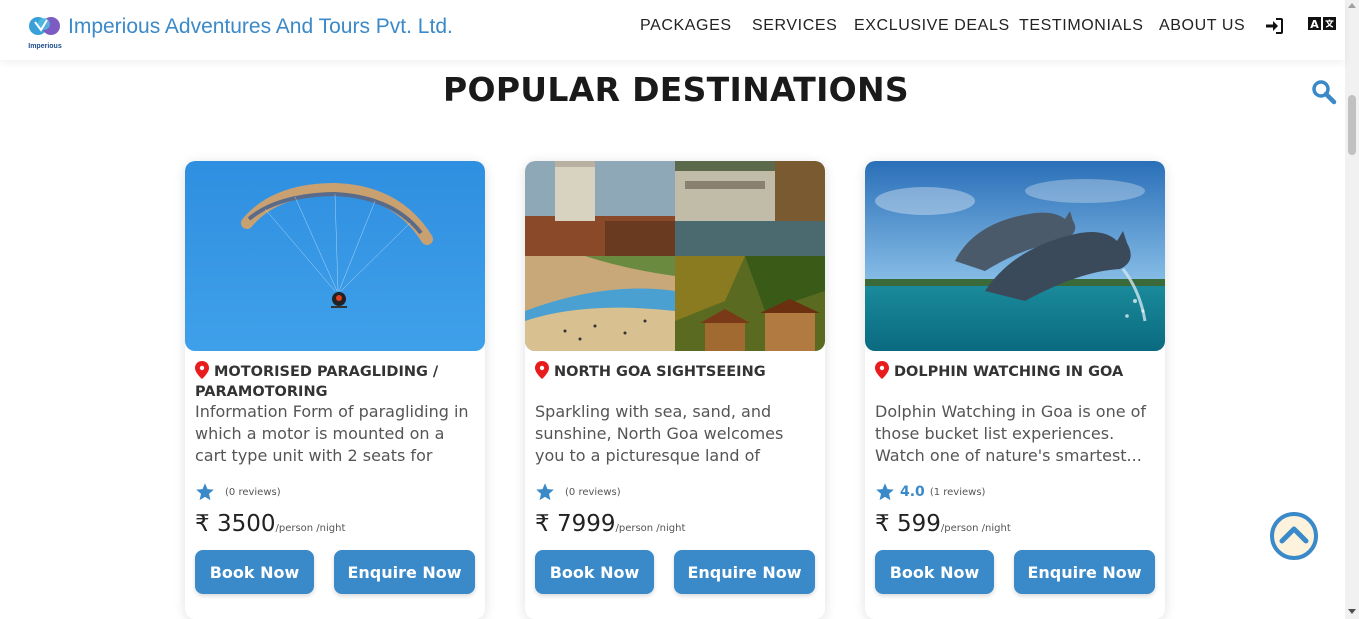 The height and width of the screenshot is (619, 1359). I want to click on scroll-up-arrow-icon, so click(1352, 5).